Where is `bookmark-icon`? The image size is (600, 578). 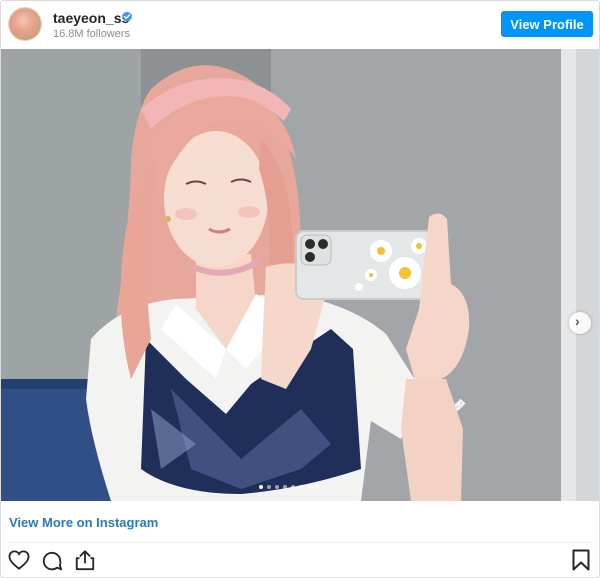 bookmark-icon is located at coordinates (581, 560).